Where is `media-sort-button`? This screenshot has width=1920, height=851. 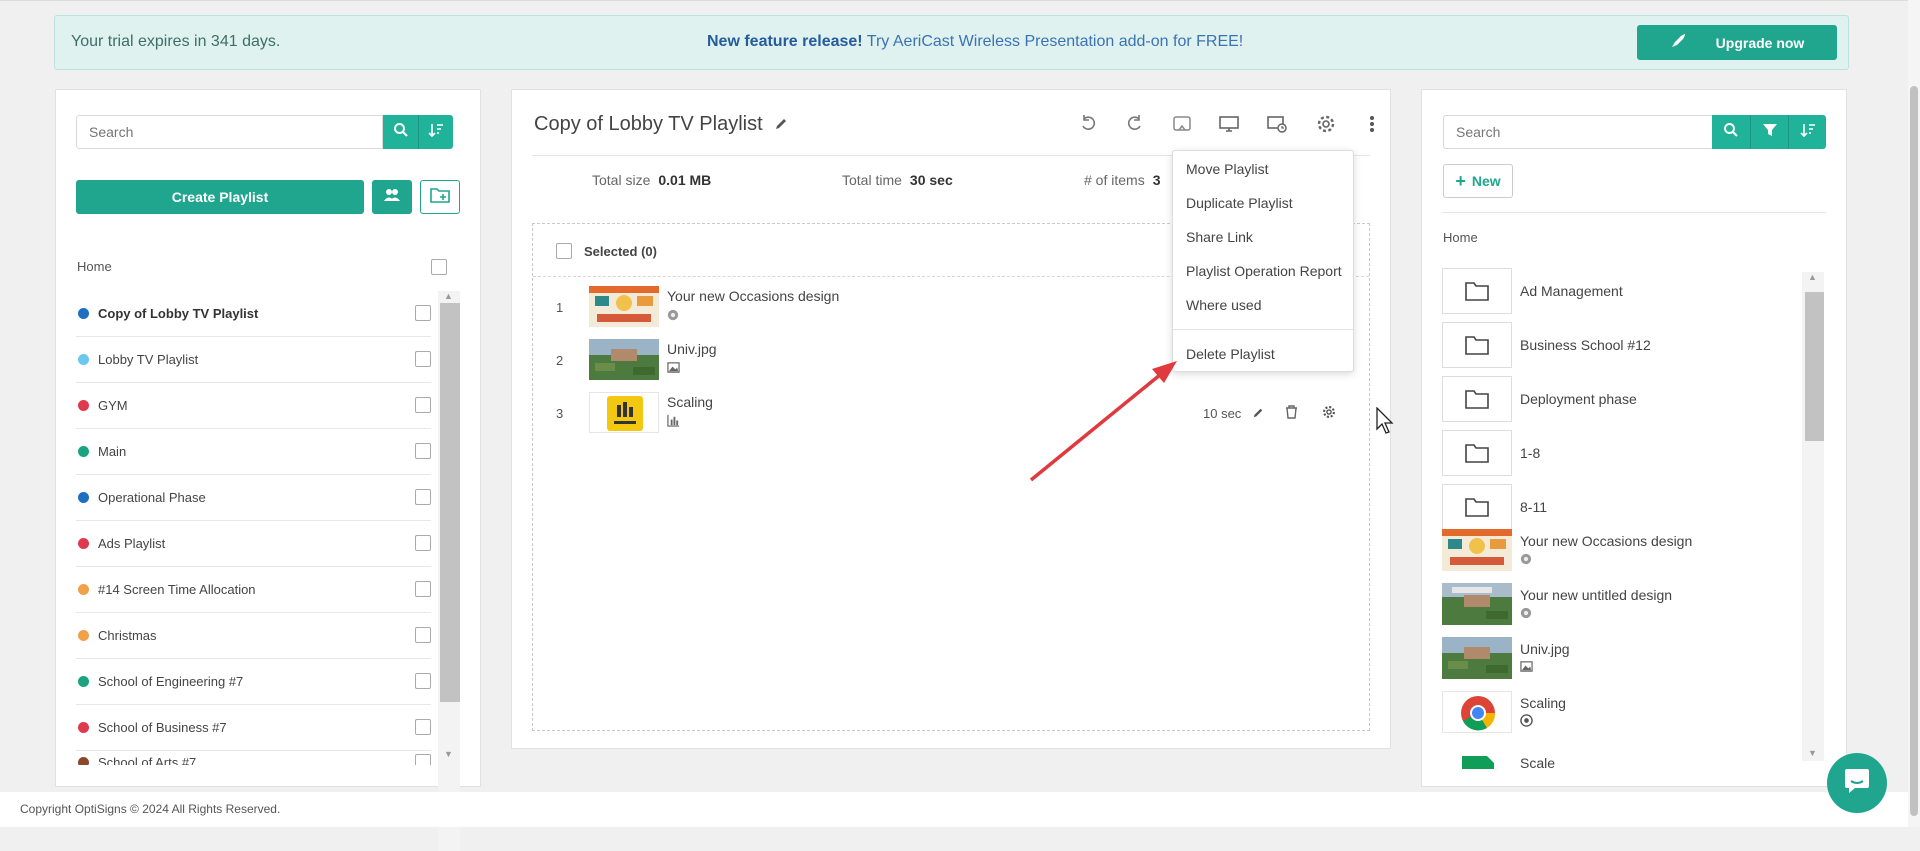
media-sort-button is located at coordinates (1807, 132).